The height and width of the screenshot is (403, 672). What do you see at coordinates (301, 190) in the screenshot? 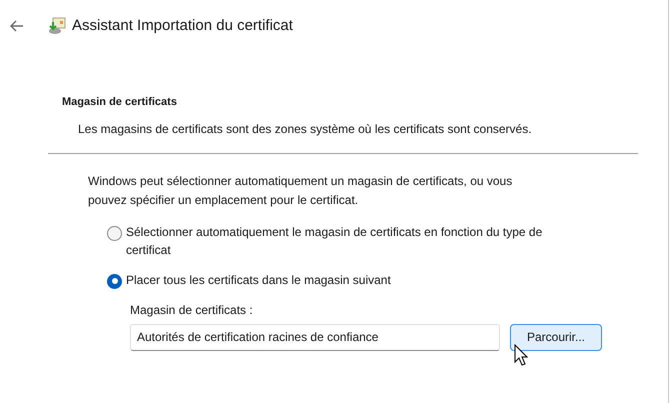
I see `intro-text: Windows peut sélectionner automatiquement un magasin de certificats, ou vous pouvez spécifier un emplacement pour le certificat.` at bounding box center [301, 190].